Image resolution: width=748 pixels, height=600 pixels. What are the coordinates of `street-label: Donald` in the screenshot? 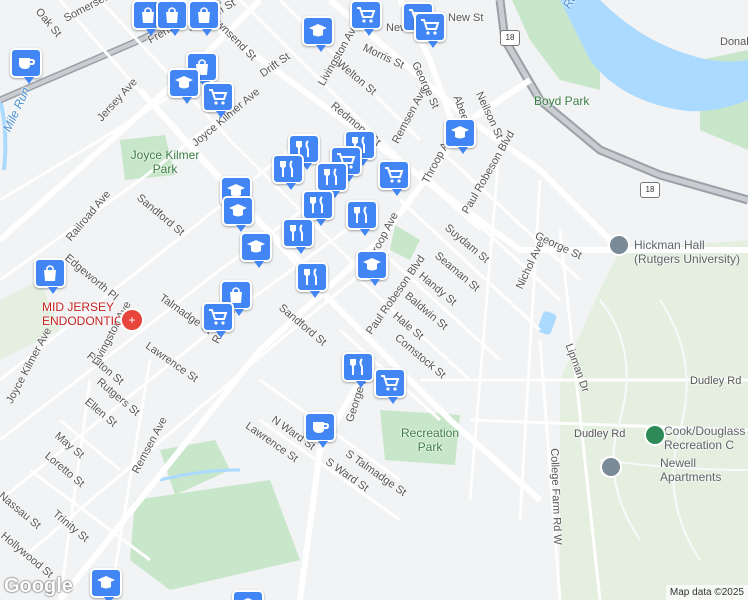 It's located at (734, 42).